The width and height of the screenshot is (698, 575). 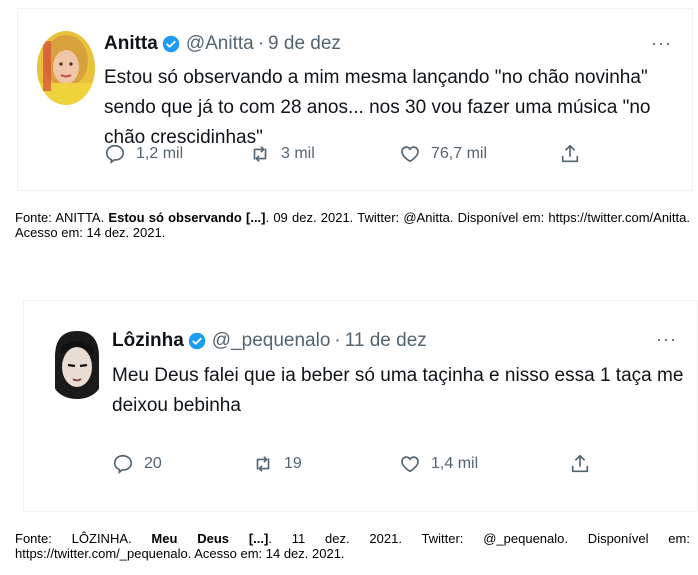 What do you see at coordinates (187, 217) in the screenshot?
I see `caption-title: Estou só observando [...]` at bounding box center [187, 217].